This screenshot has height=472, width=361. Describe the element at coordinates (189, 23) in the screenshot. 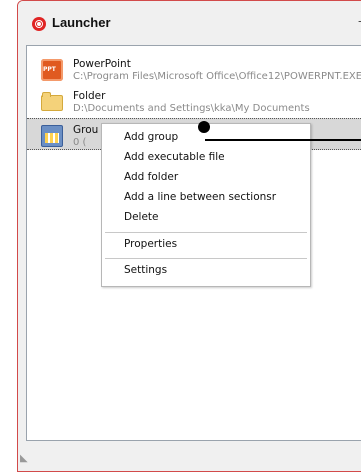

I see `title-bar: Launcher – □` at that location.